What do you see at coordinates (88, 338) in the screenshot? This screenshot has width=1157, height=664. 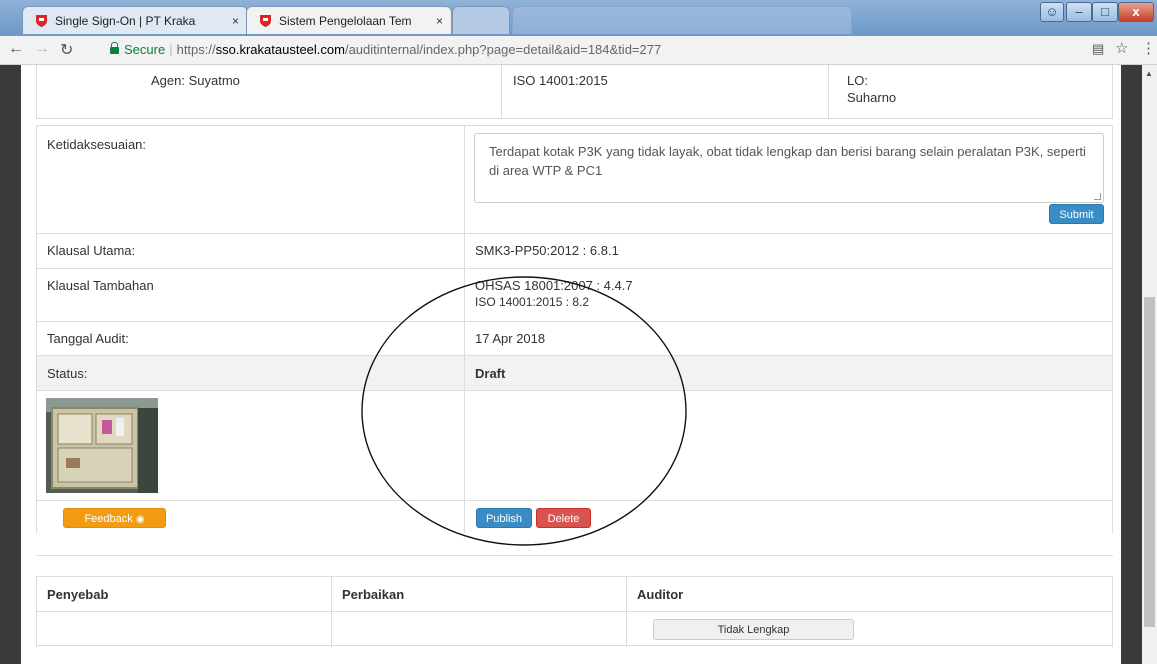 I see `tanggal-audit-label: Tanggal Audit:` at bounding box center [88, 338].